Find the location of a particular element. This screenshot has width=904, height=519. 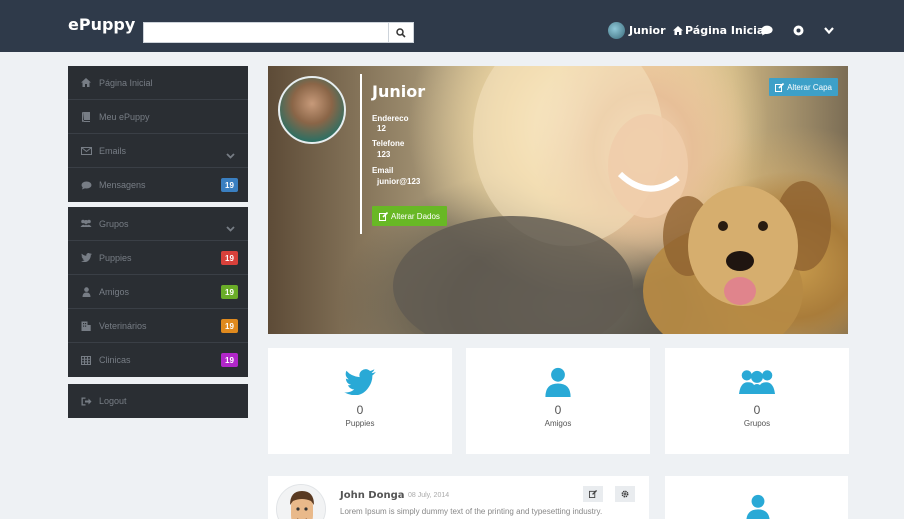

sidebar-item-logout: Logout is located at coordinates (158, 401).